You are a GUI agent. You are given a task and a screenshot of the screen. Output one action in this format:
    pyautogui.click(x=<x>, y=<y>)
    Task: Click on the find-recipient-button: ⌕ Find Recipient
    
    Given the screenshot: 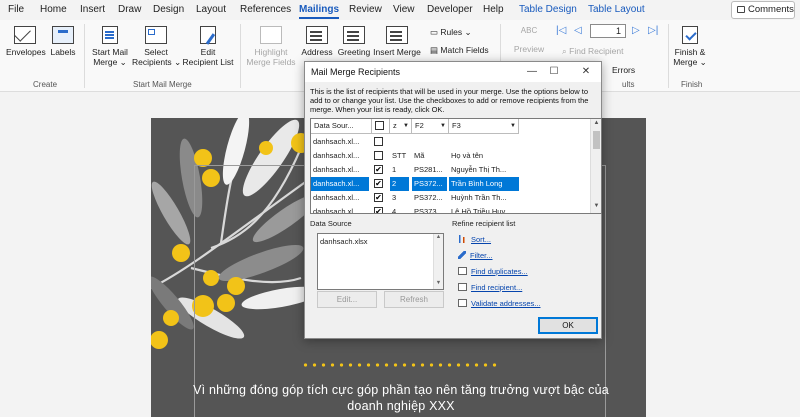 What is the action you would take?
    pyautogui.click(x=592, y=51)
    